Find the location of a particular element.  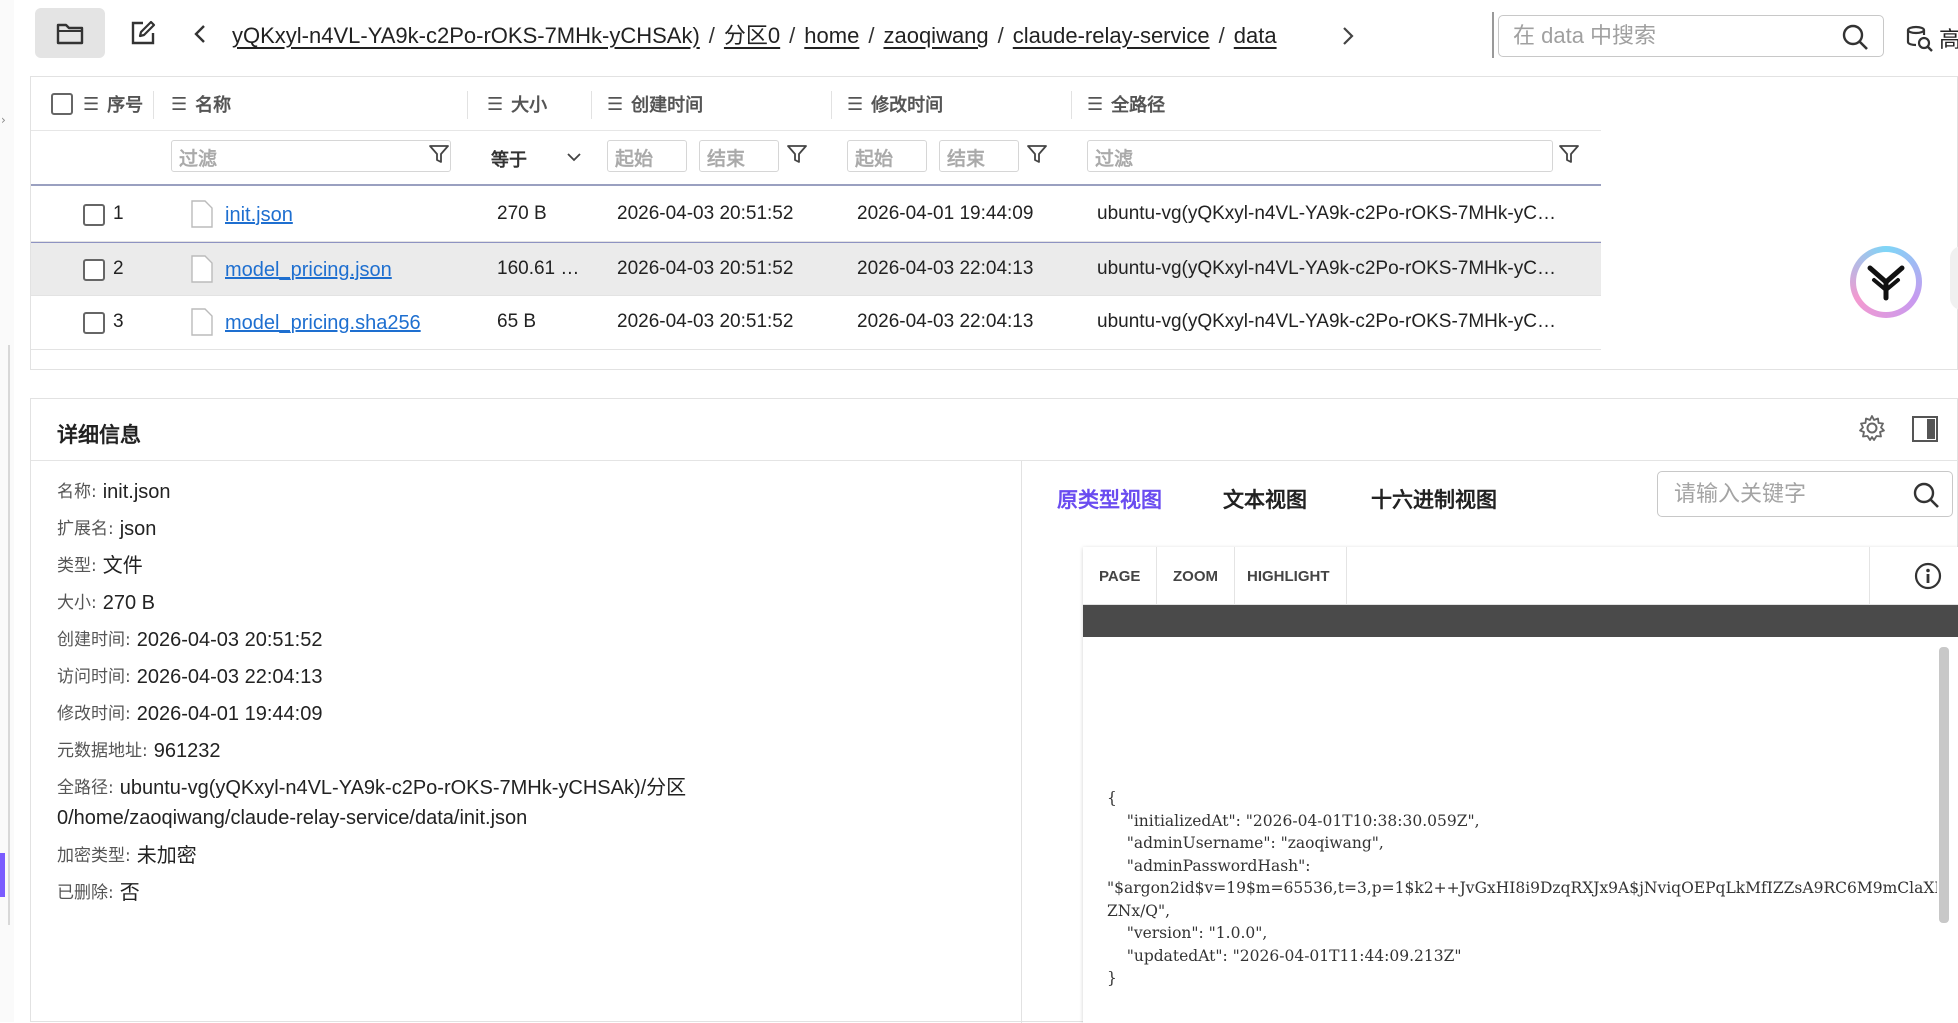

keyword-search-input is located at coordinates (1782, 494).